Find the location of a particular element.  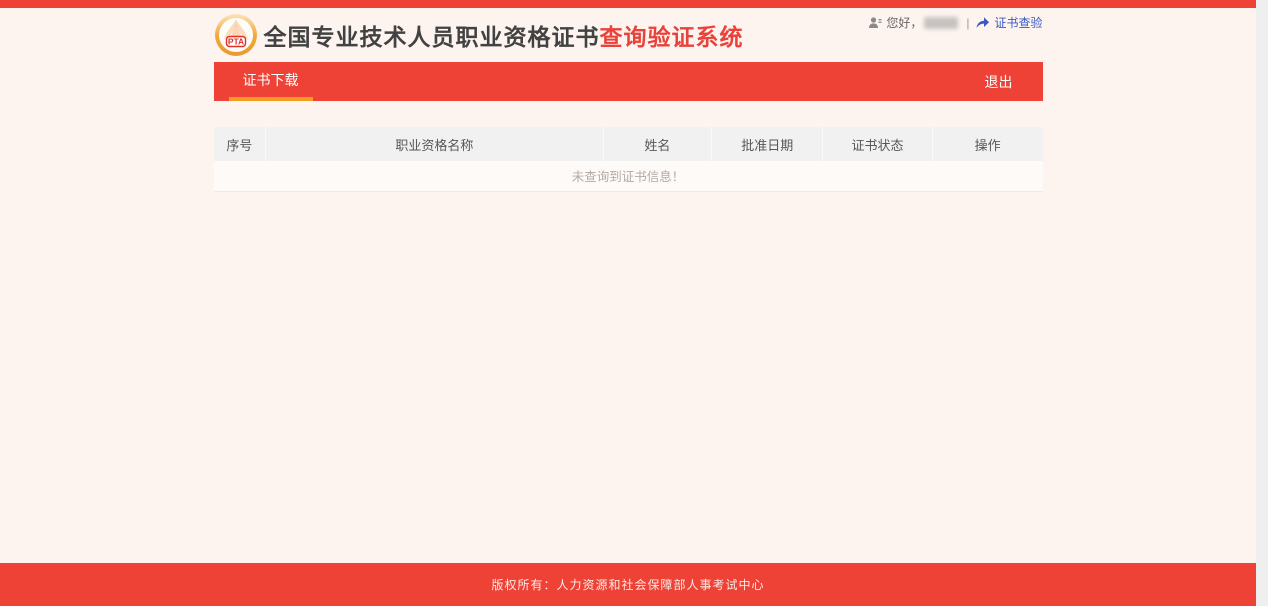

empty-state-message: 未查询到证书信息！ is located at coordinates (628, 176).